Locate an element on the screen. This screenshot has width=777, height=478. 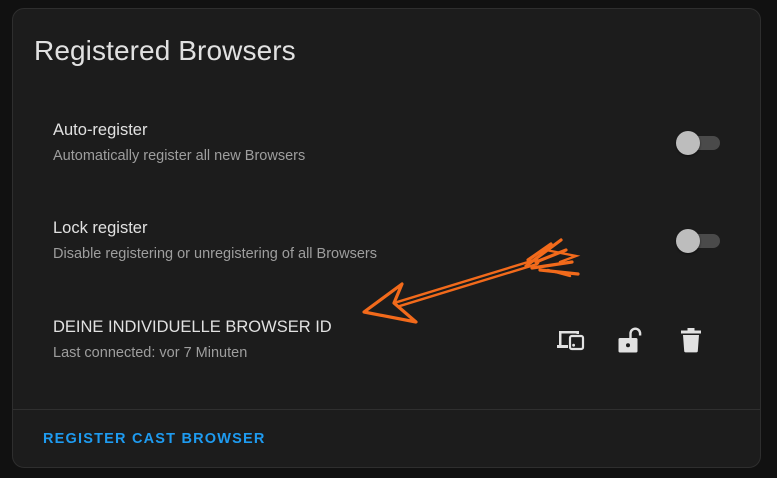
card-title: Registered Browsers is located at coordinates (165, 50).